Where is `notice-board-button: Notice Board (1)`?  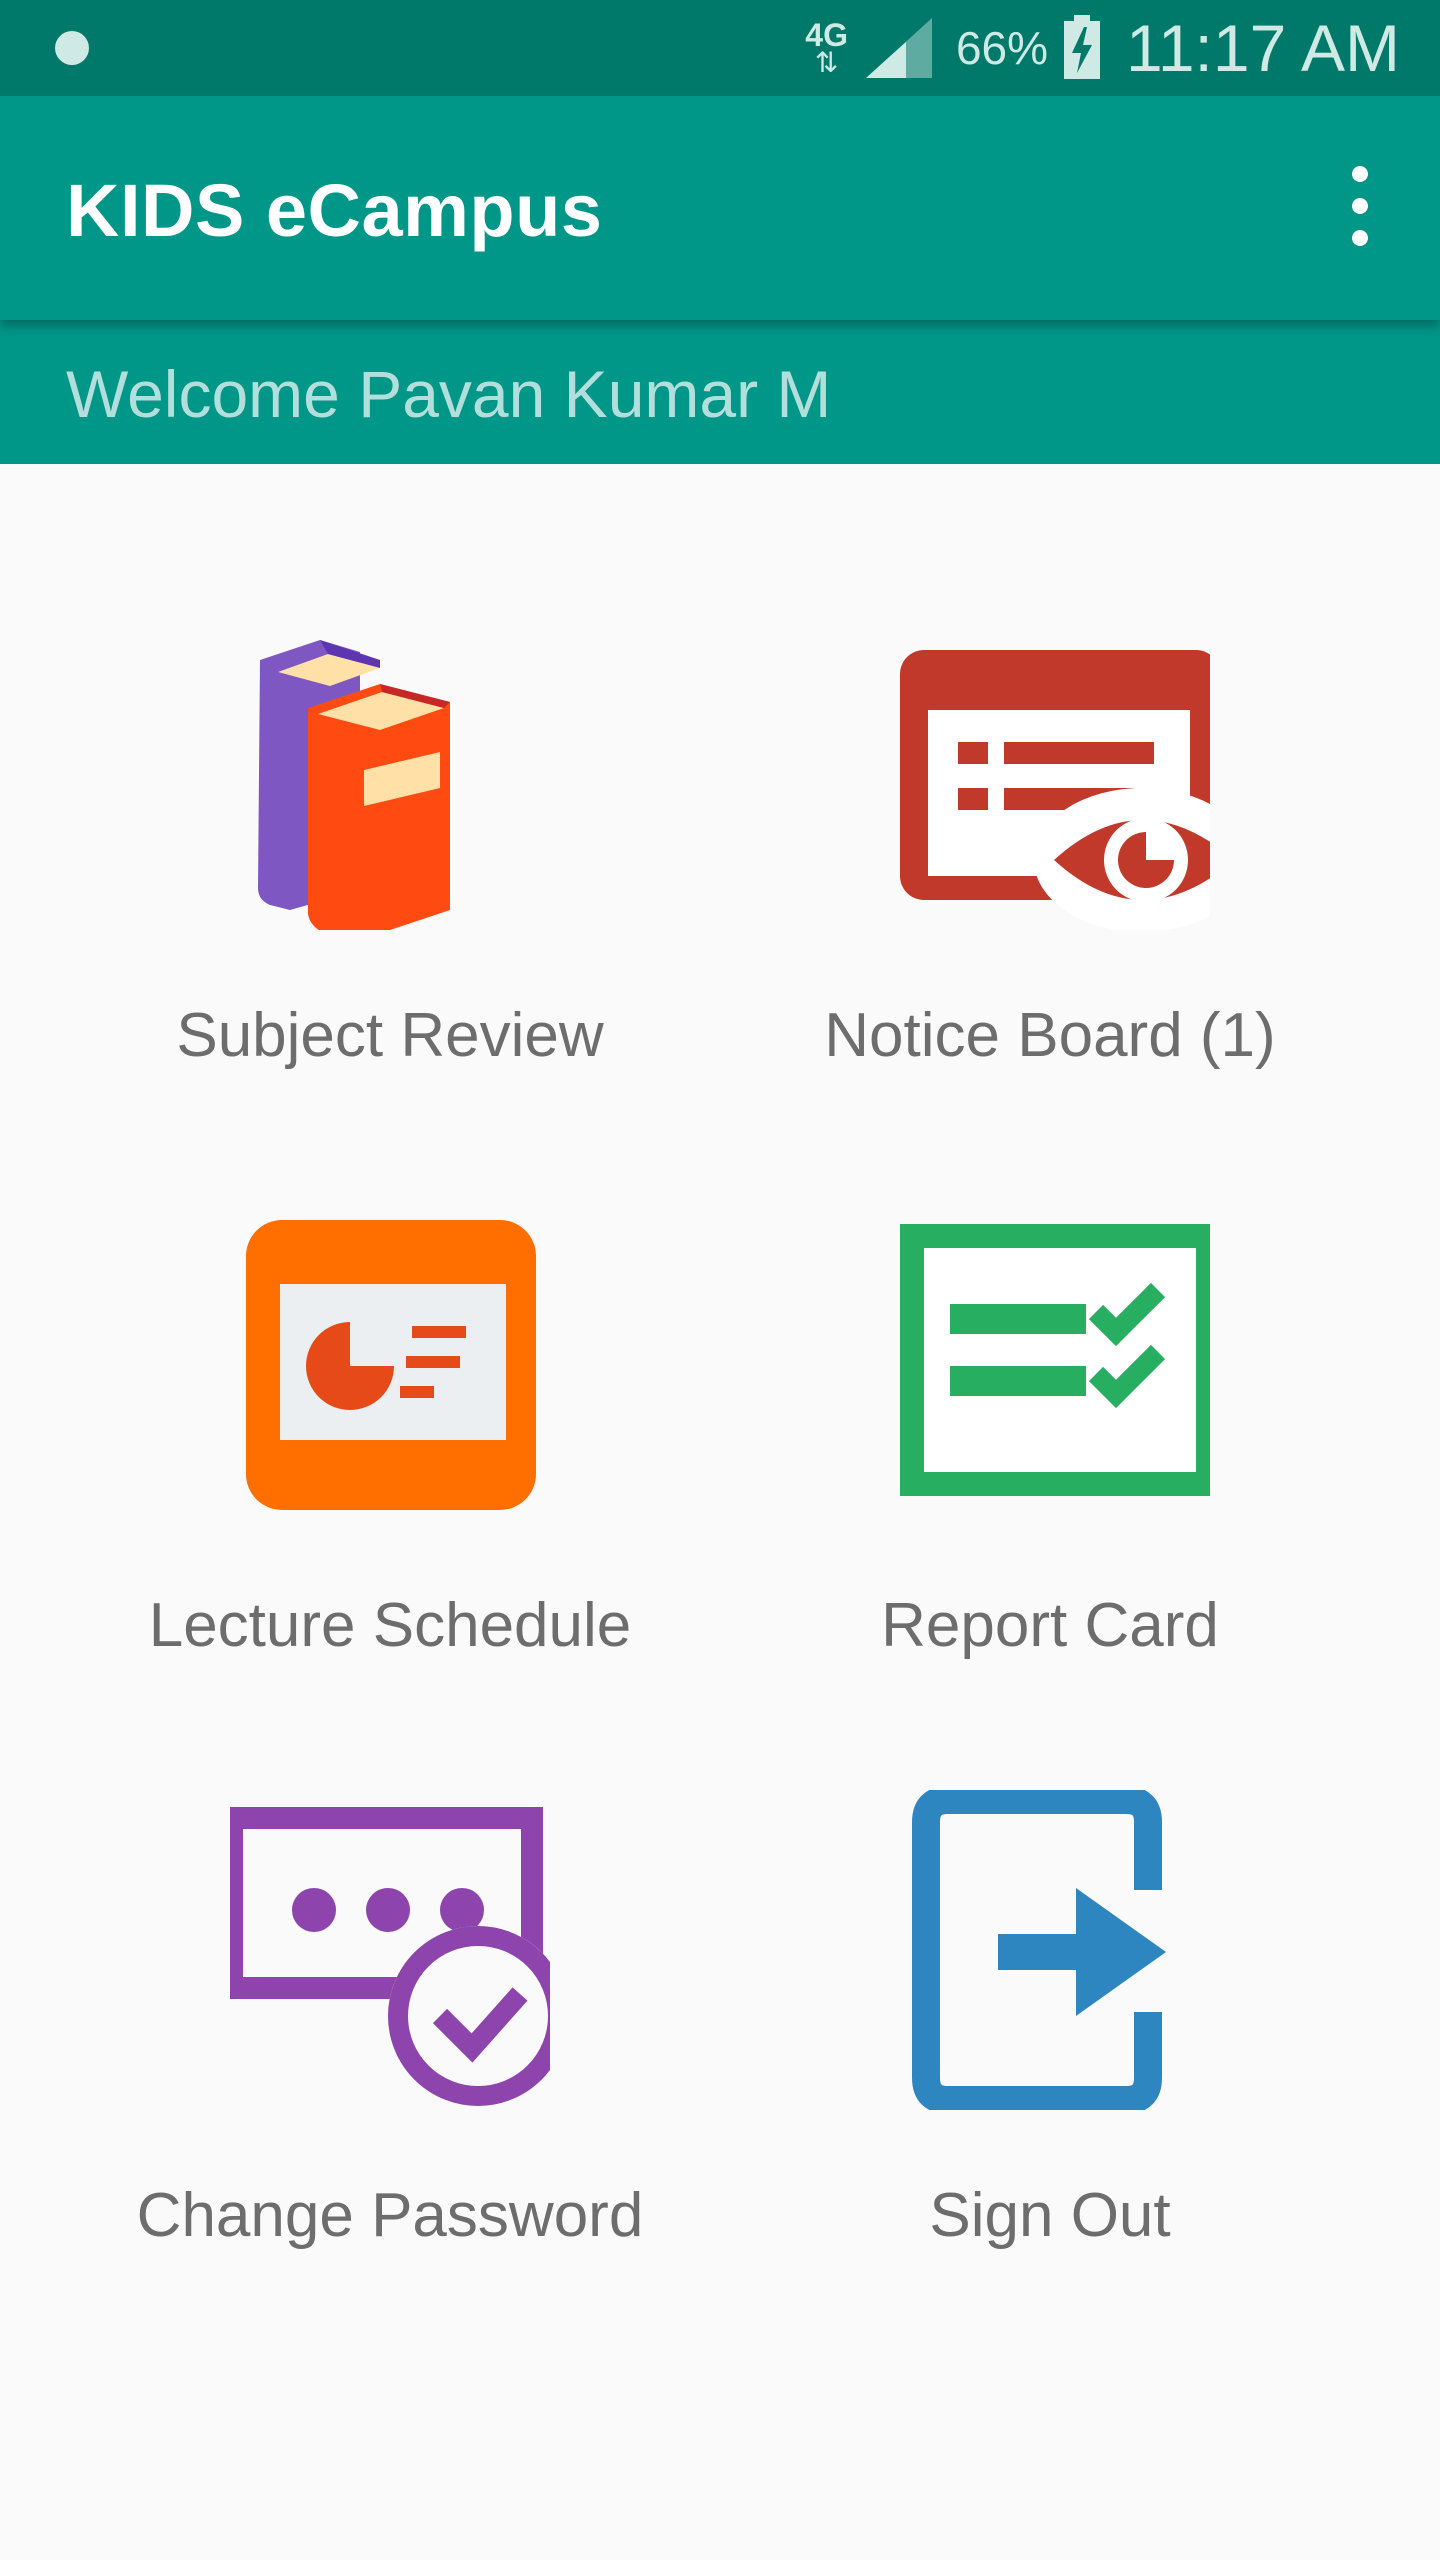
notice-board-button: Notice Board (1) is located at coordinates (1050, 870).